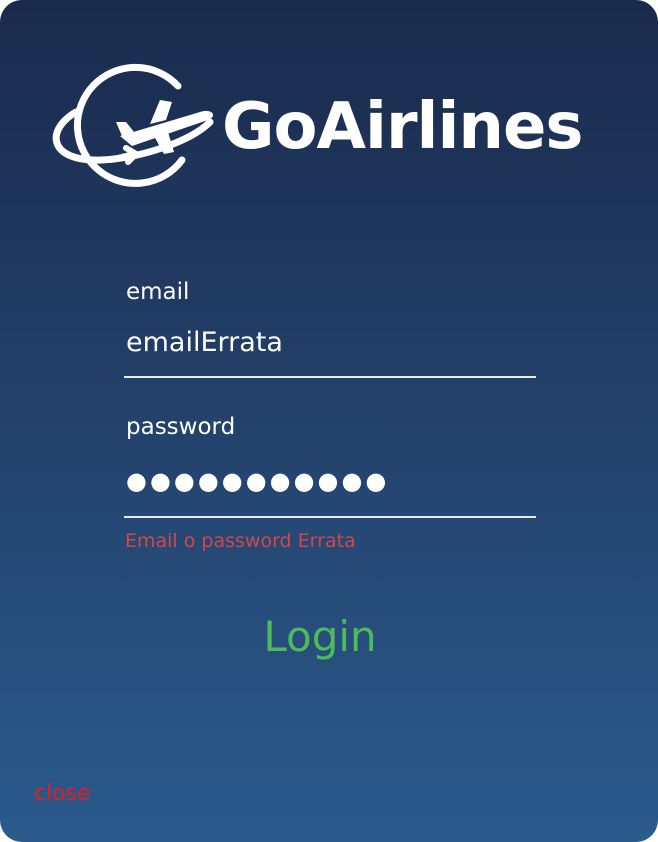 This screenshot has width=658, height=842. What do you see at coordinates (326, 343) in the screenshot?
I see `email-field` at bounding box center [326, 343].